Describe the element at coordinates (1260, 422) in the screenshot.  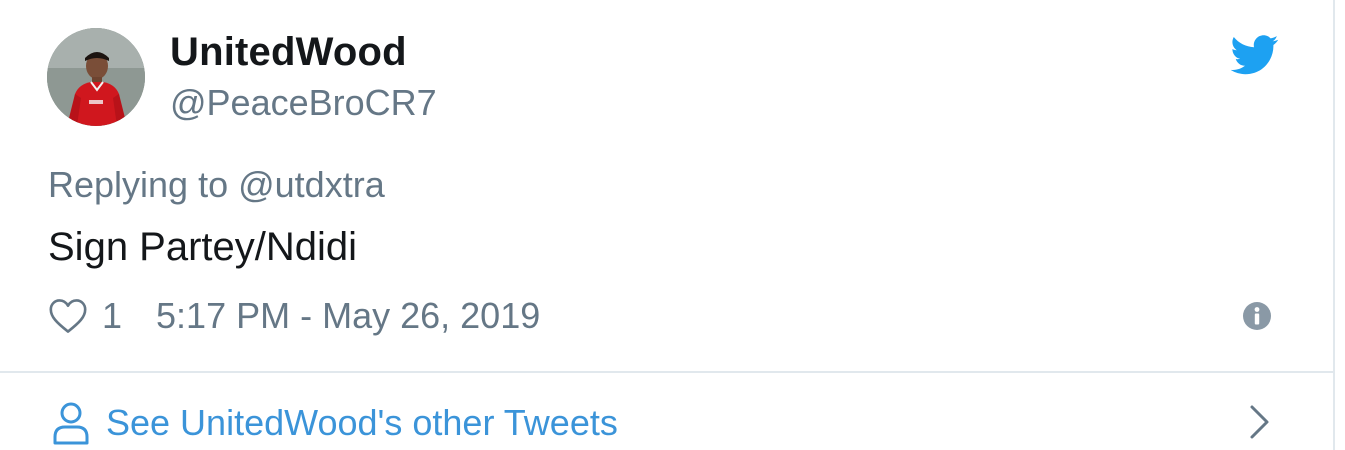
I see `chevron-right-icon` at that location.